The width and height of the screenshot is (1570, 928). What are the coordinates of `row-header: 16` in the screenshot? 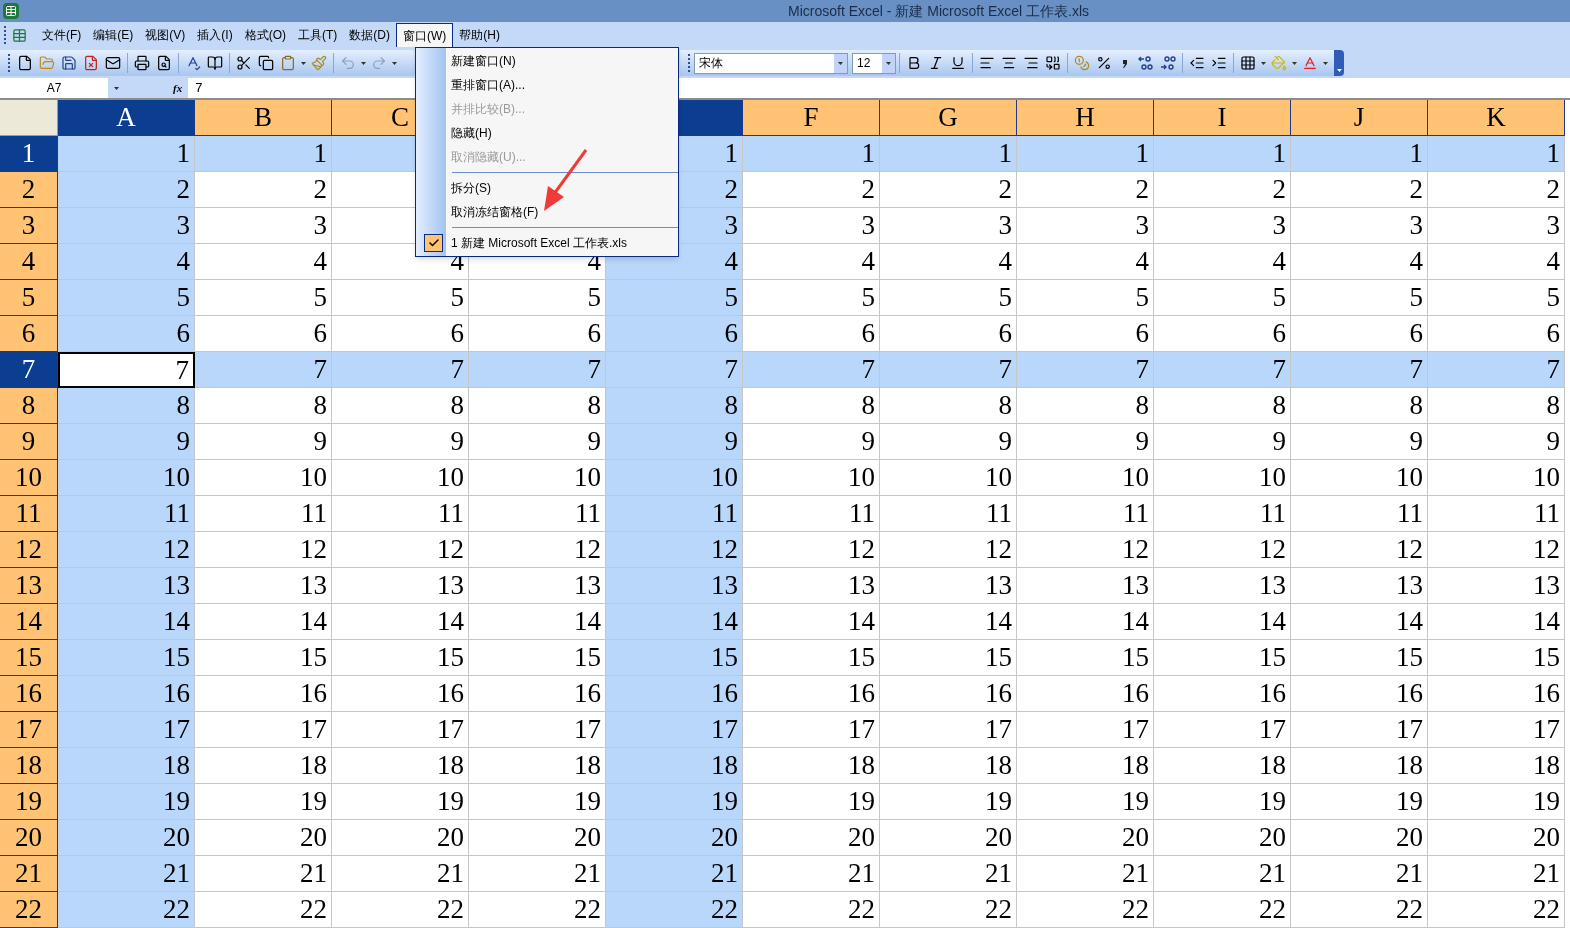 It's located at (29, 694).